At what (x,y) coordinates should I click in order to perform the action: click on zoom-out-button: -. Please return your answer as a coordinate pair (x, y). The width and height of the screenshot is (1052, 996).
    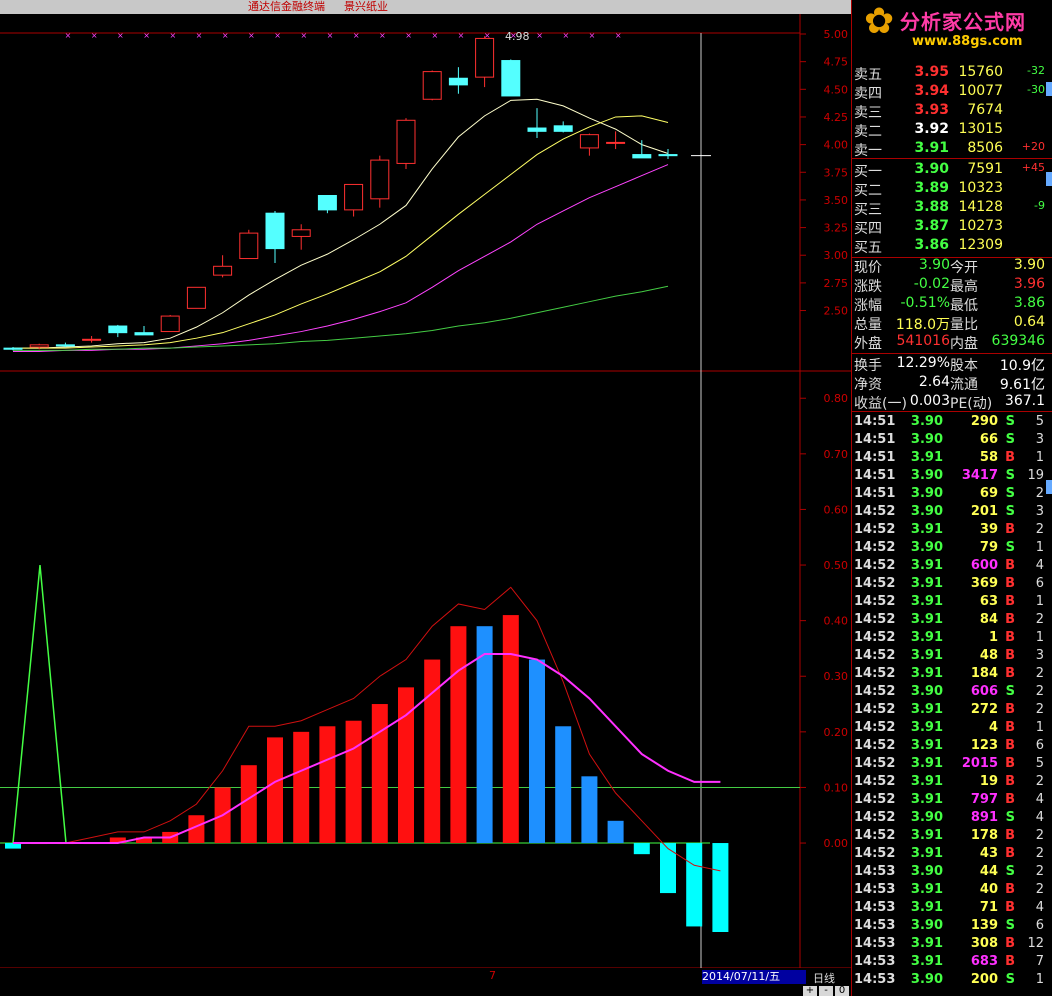
    Looking at the image, I should click on (826, 991).